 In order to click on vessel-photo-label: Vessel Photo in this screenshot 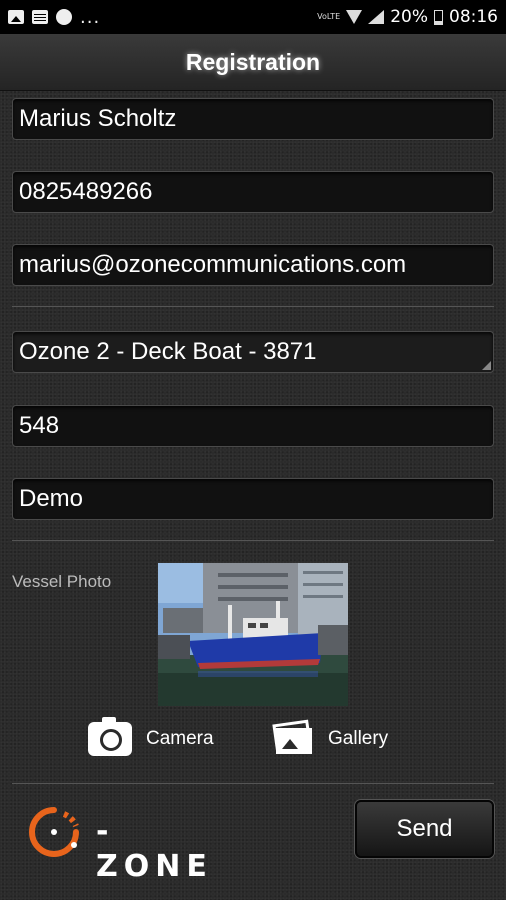, I will do `click(62, 581)`.